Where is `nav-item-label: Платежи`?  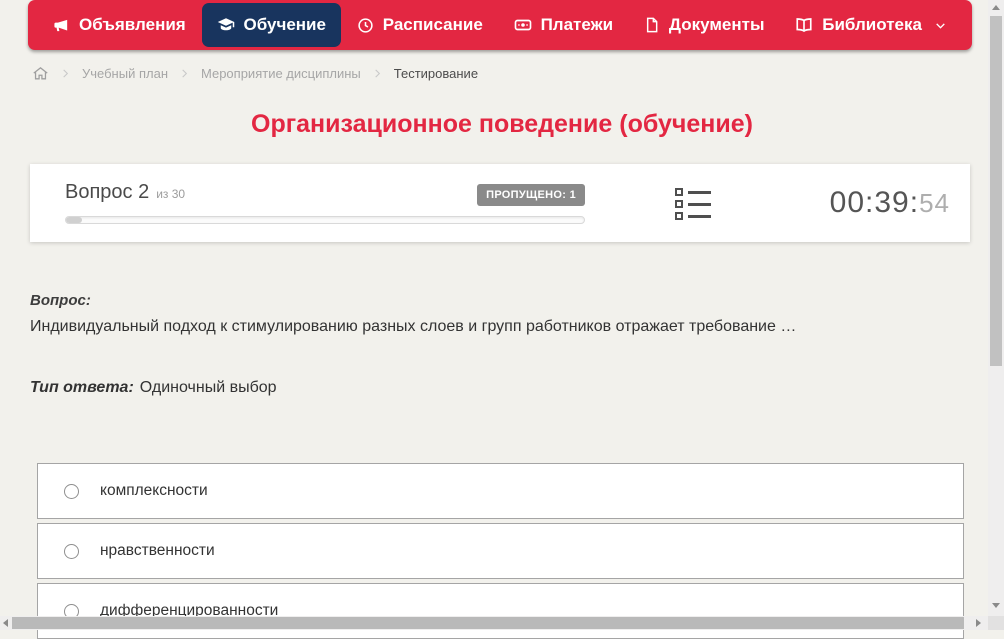 nav-item-label: Платежи is located at coordinates (577, 24).